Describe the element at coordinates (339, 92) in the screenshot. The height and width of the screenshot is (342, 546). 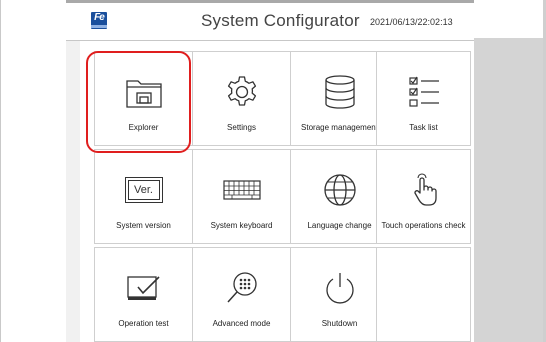
I see `database-icon` at that location.